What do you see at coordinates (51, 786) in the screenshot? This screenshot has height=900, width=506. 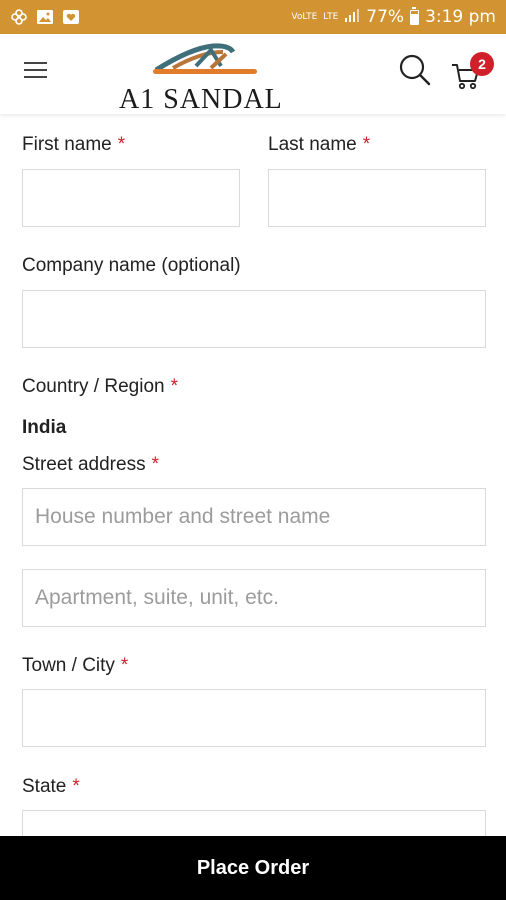 I see `state-label: State *` at bounding box center [51, 786].